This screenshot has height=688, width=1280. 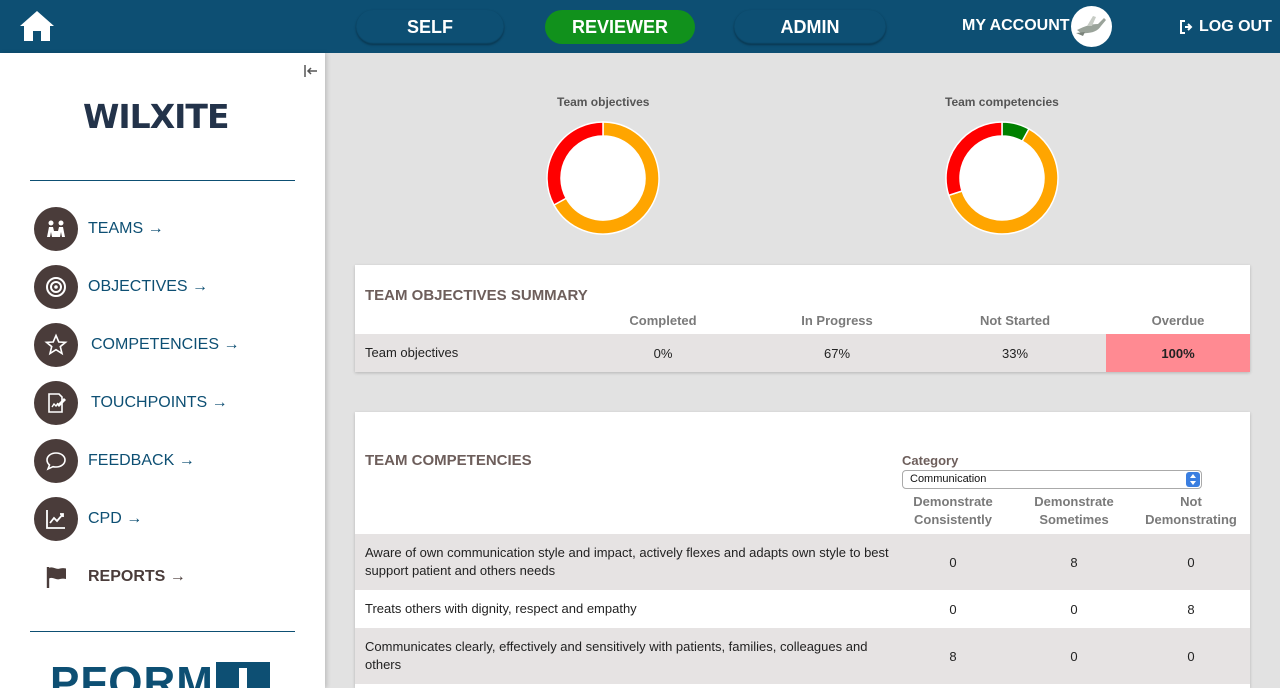 I want to click on pform-logo: PFORM, so click(x=132, y=673).